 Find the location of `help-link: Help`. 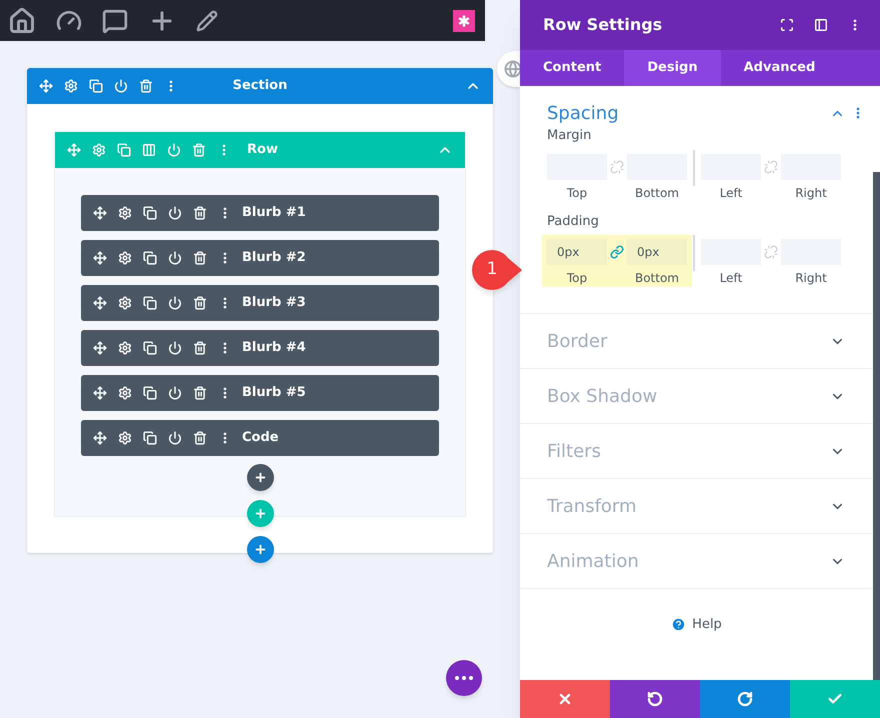

help-link: Help is located at coordinates (707, 624).